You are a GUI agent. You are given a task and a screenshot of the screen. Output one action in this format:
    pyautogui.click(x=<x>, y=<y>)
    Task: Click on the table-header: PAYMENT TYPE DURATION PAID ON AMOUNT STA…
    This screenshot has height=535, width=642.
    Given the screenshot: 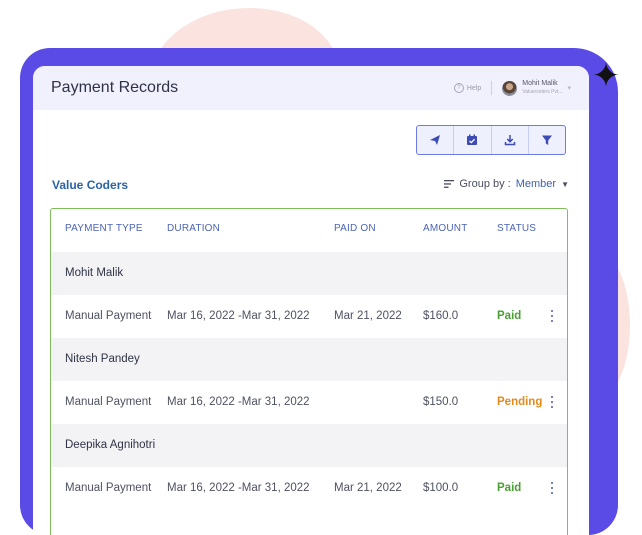 What is the action you would take?
    pyautogui.click(x=309, y=230)
    